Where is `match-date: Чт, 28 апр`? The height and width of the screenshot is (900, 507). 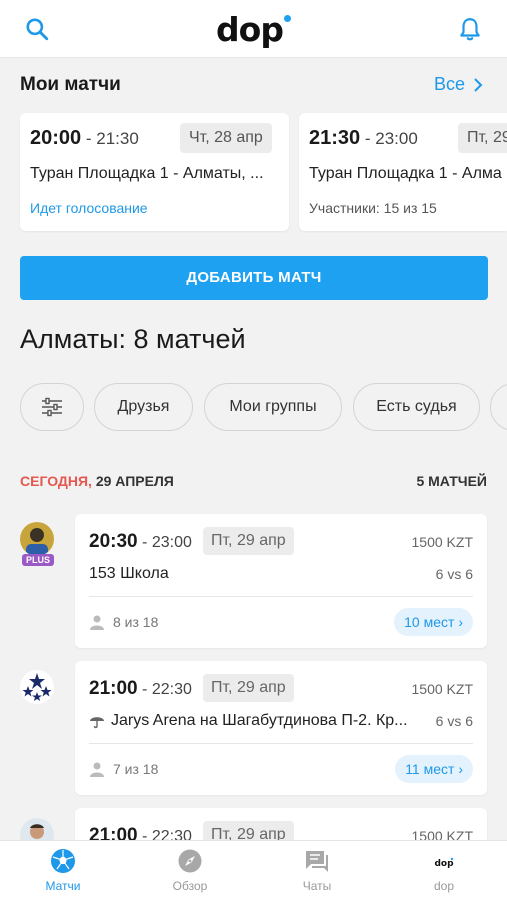 match-date: Чт, 28 апр is located at coordinates (226, 138).